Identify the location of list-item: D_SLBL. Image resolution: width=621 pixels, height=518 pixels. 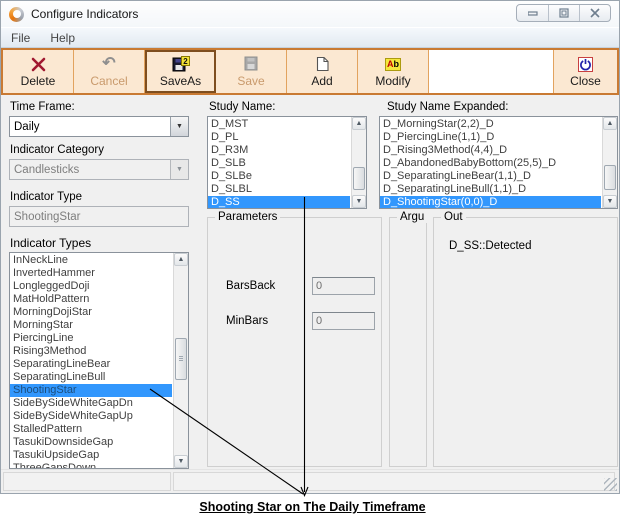
(279, 189).